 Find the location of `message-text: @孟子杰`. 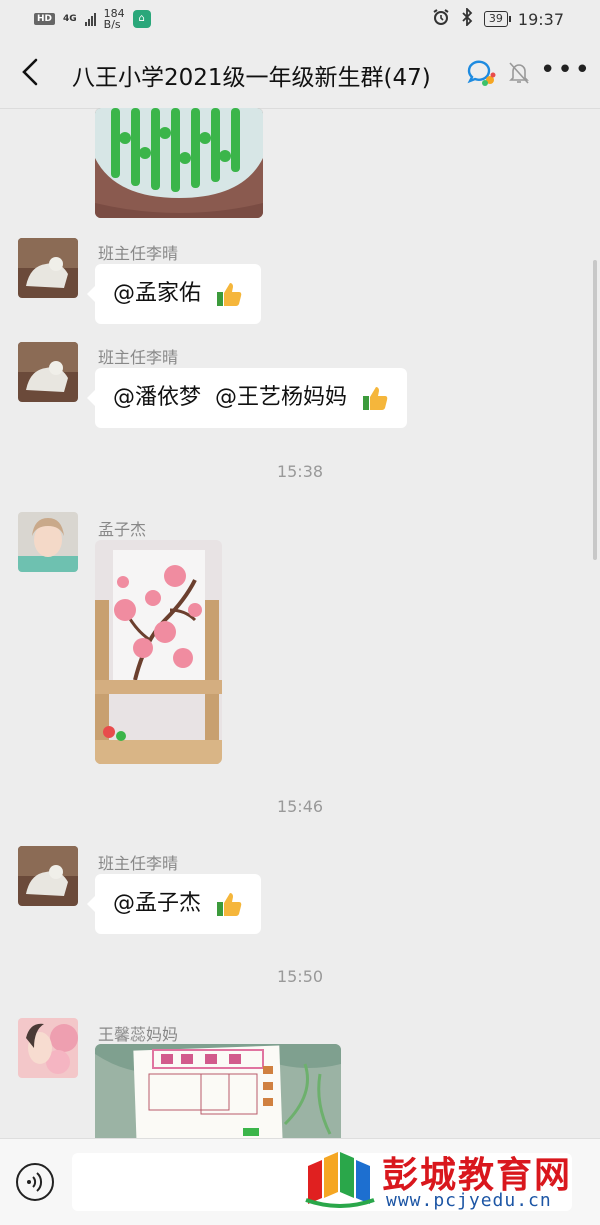

message-text: @孟子杰 is located at coordinates (157, 903).